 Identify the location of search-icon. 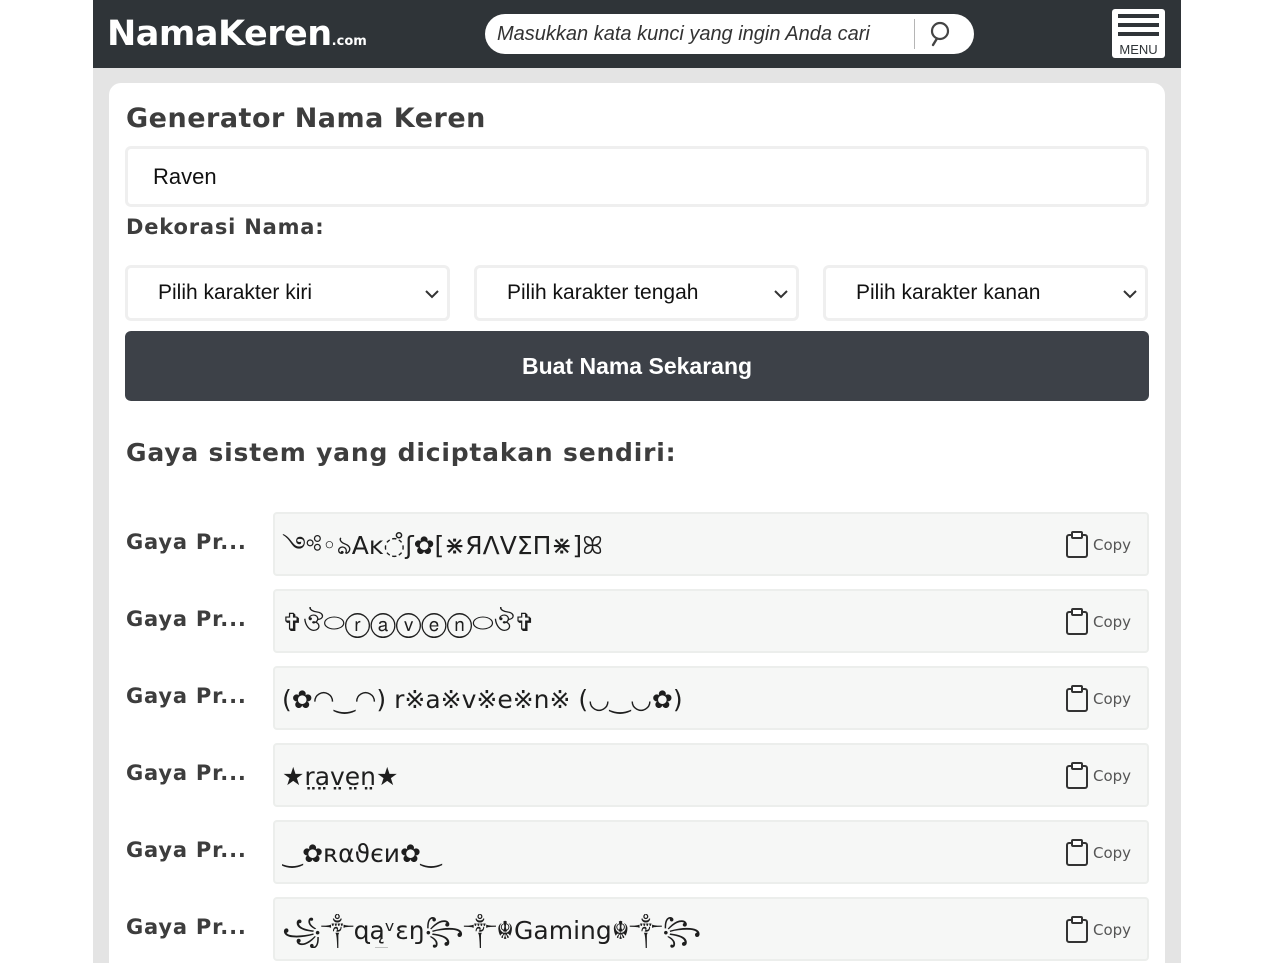
(940, 34).